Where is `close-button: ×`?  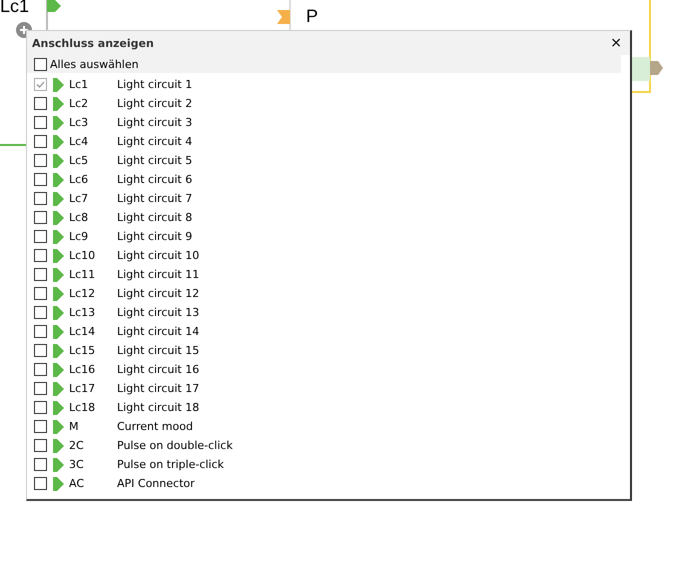 close-button: × is located at coordinates (616, 43).